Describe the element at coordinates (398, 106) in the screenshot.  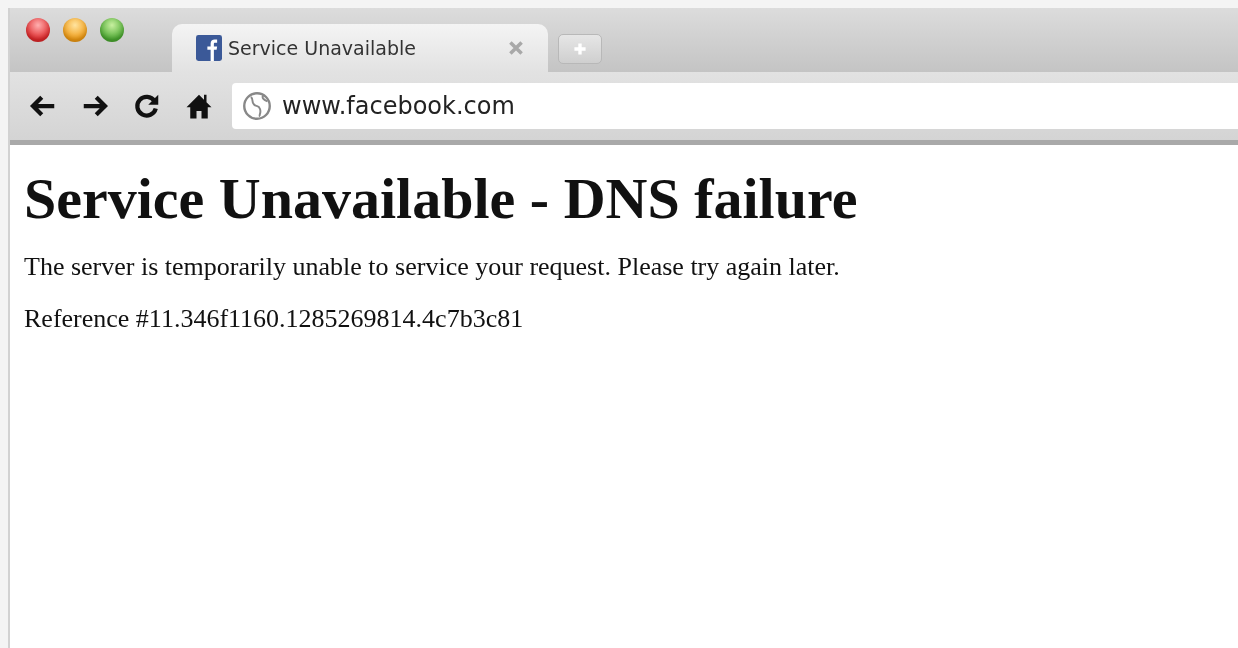
I see `url-text: www.facebook.com` at that location.